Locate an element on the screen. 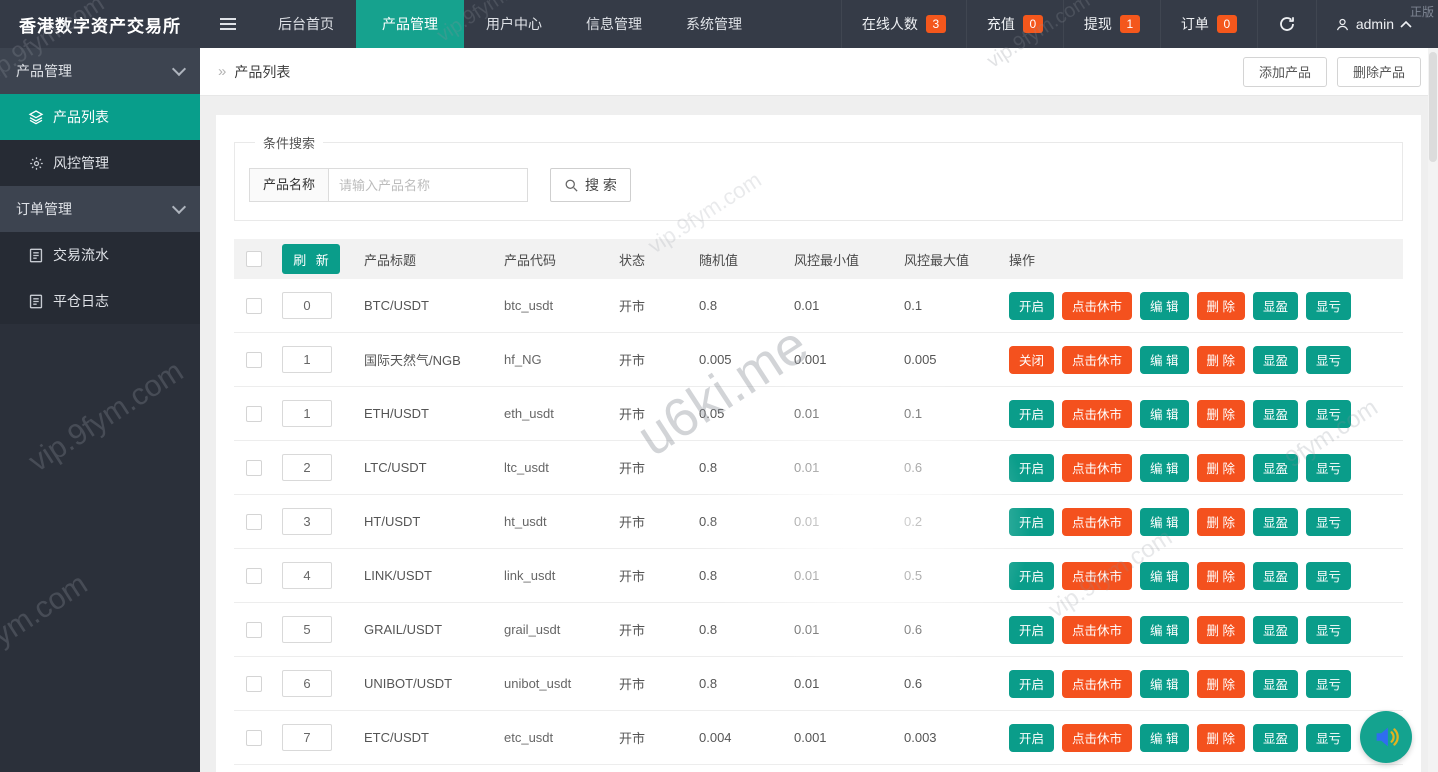  scrollbar-thumb is located at coordinates (1433, 107).